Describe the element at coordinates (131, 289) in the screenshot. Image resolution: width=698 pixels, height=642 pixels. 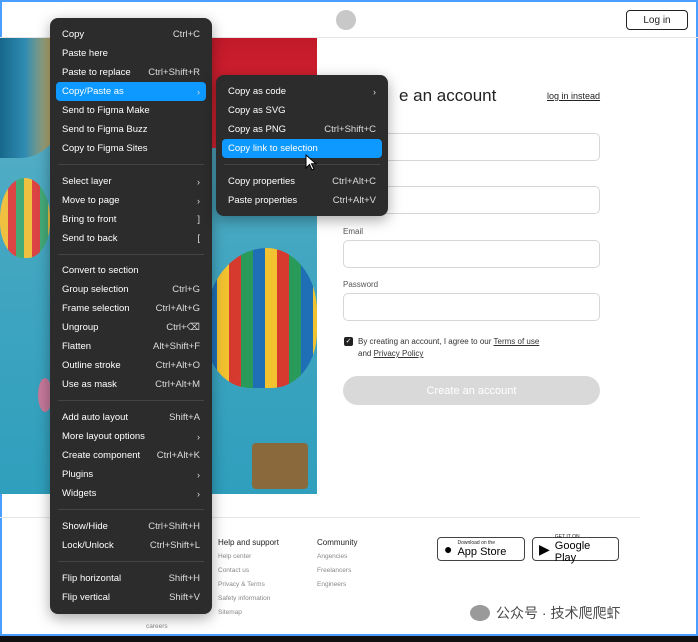
I see `menu-item-group-selection: Group selection Ctrl+G` at that location.